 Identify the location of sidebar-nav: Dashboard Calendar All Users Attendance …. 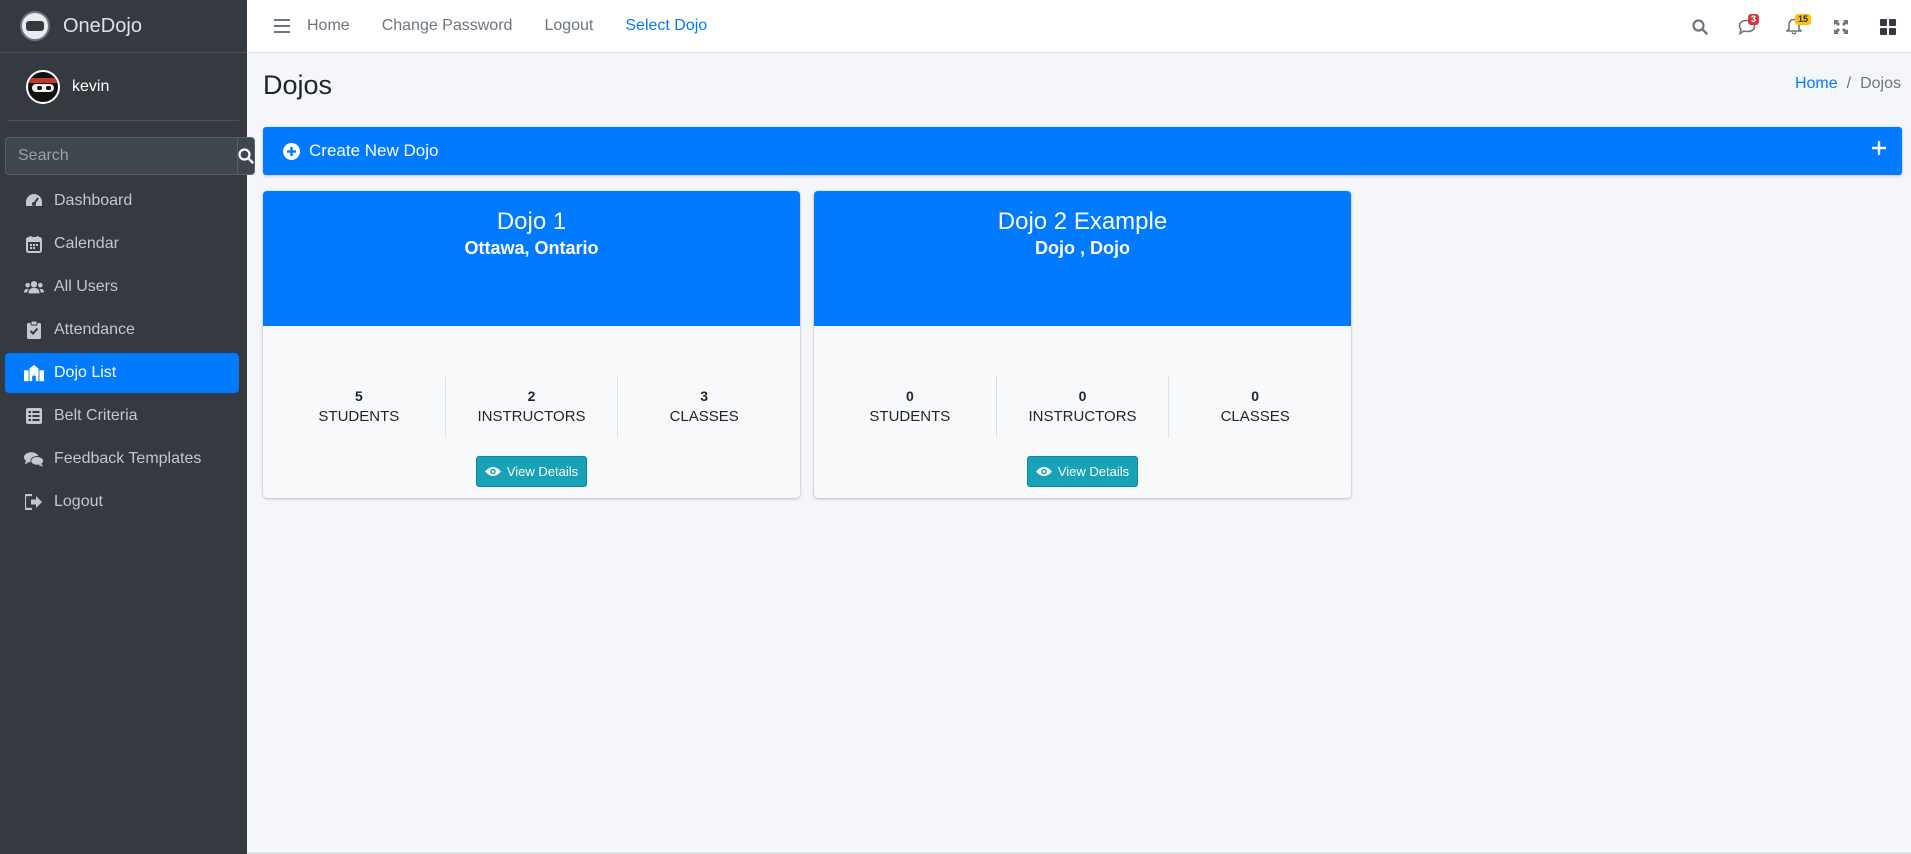
(122, 351).